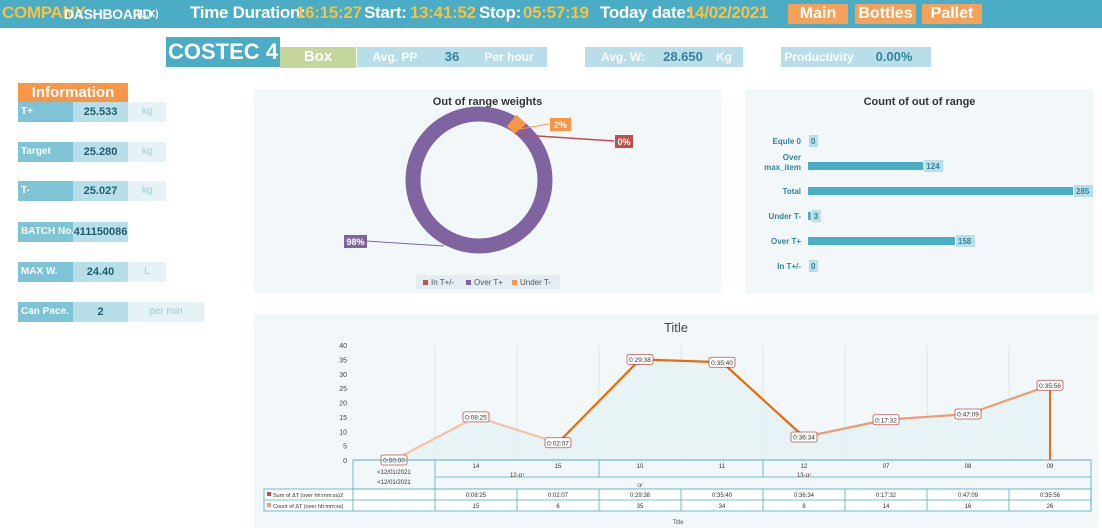 The width and height of the screenshot is (1102, 528). I want to click on legend-label-under: Under T-, so click(535, 282).